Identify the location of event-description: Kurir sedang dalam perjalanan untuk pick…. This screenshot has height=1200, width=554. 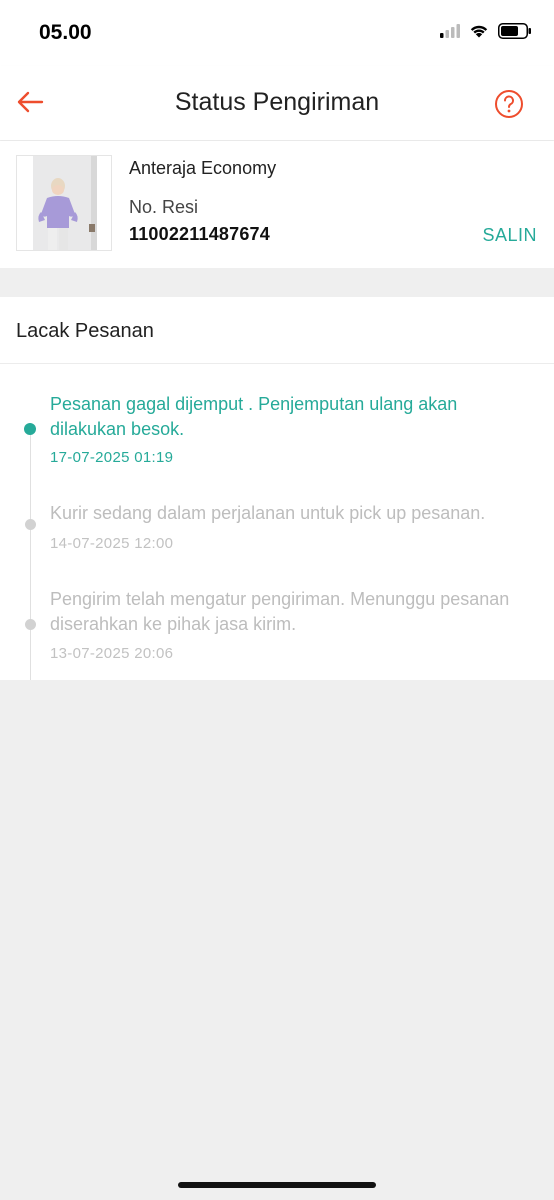
(268, 513).